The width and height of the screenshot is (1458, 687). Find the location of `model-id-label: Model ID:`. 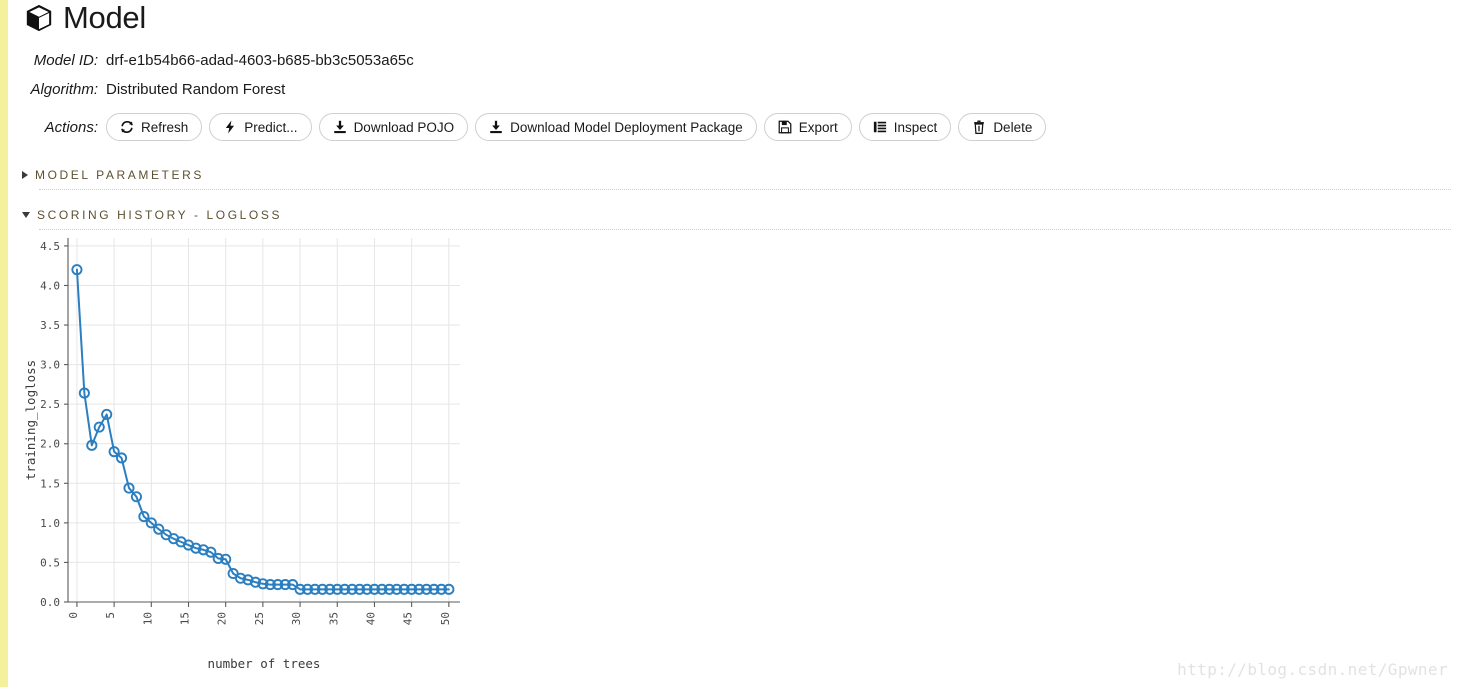

model-id-label: Model ID: is located at coordinates (65, 60).